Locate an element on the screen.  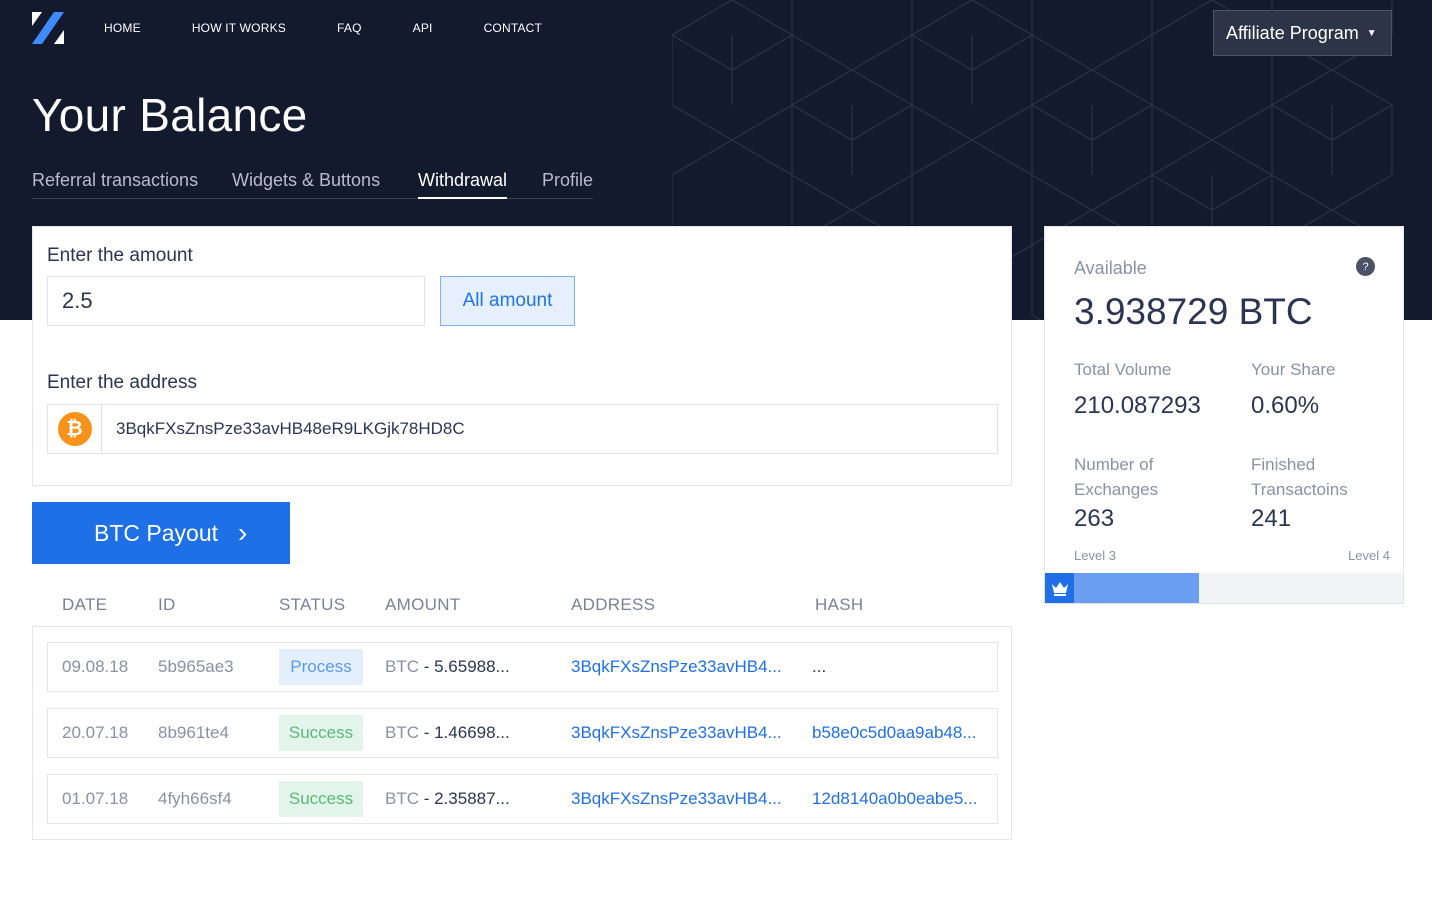
amount-input: 2.5 is located at coordinates (236, 301).